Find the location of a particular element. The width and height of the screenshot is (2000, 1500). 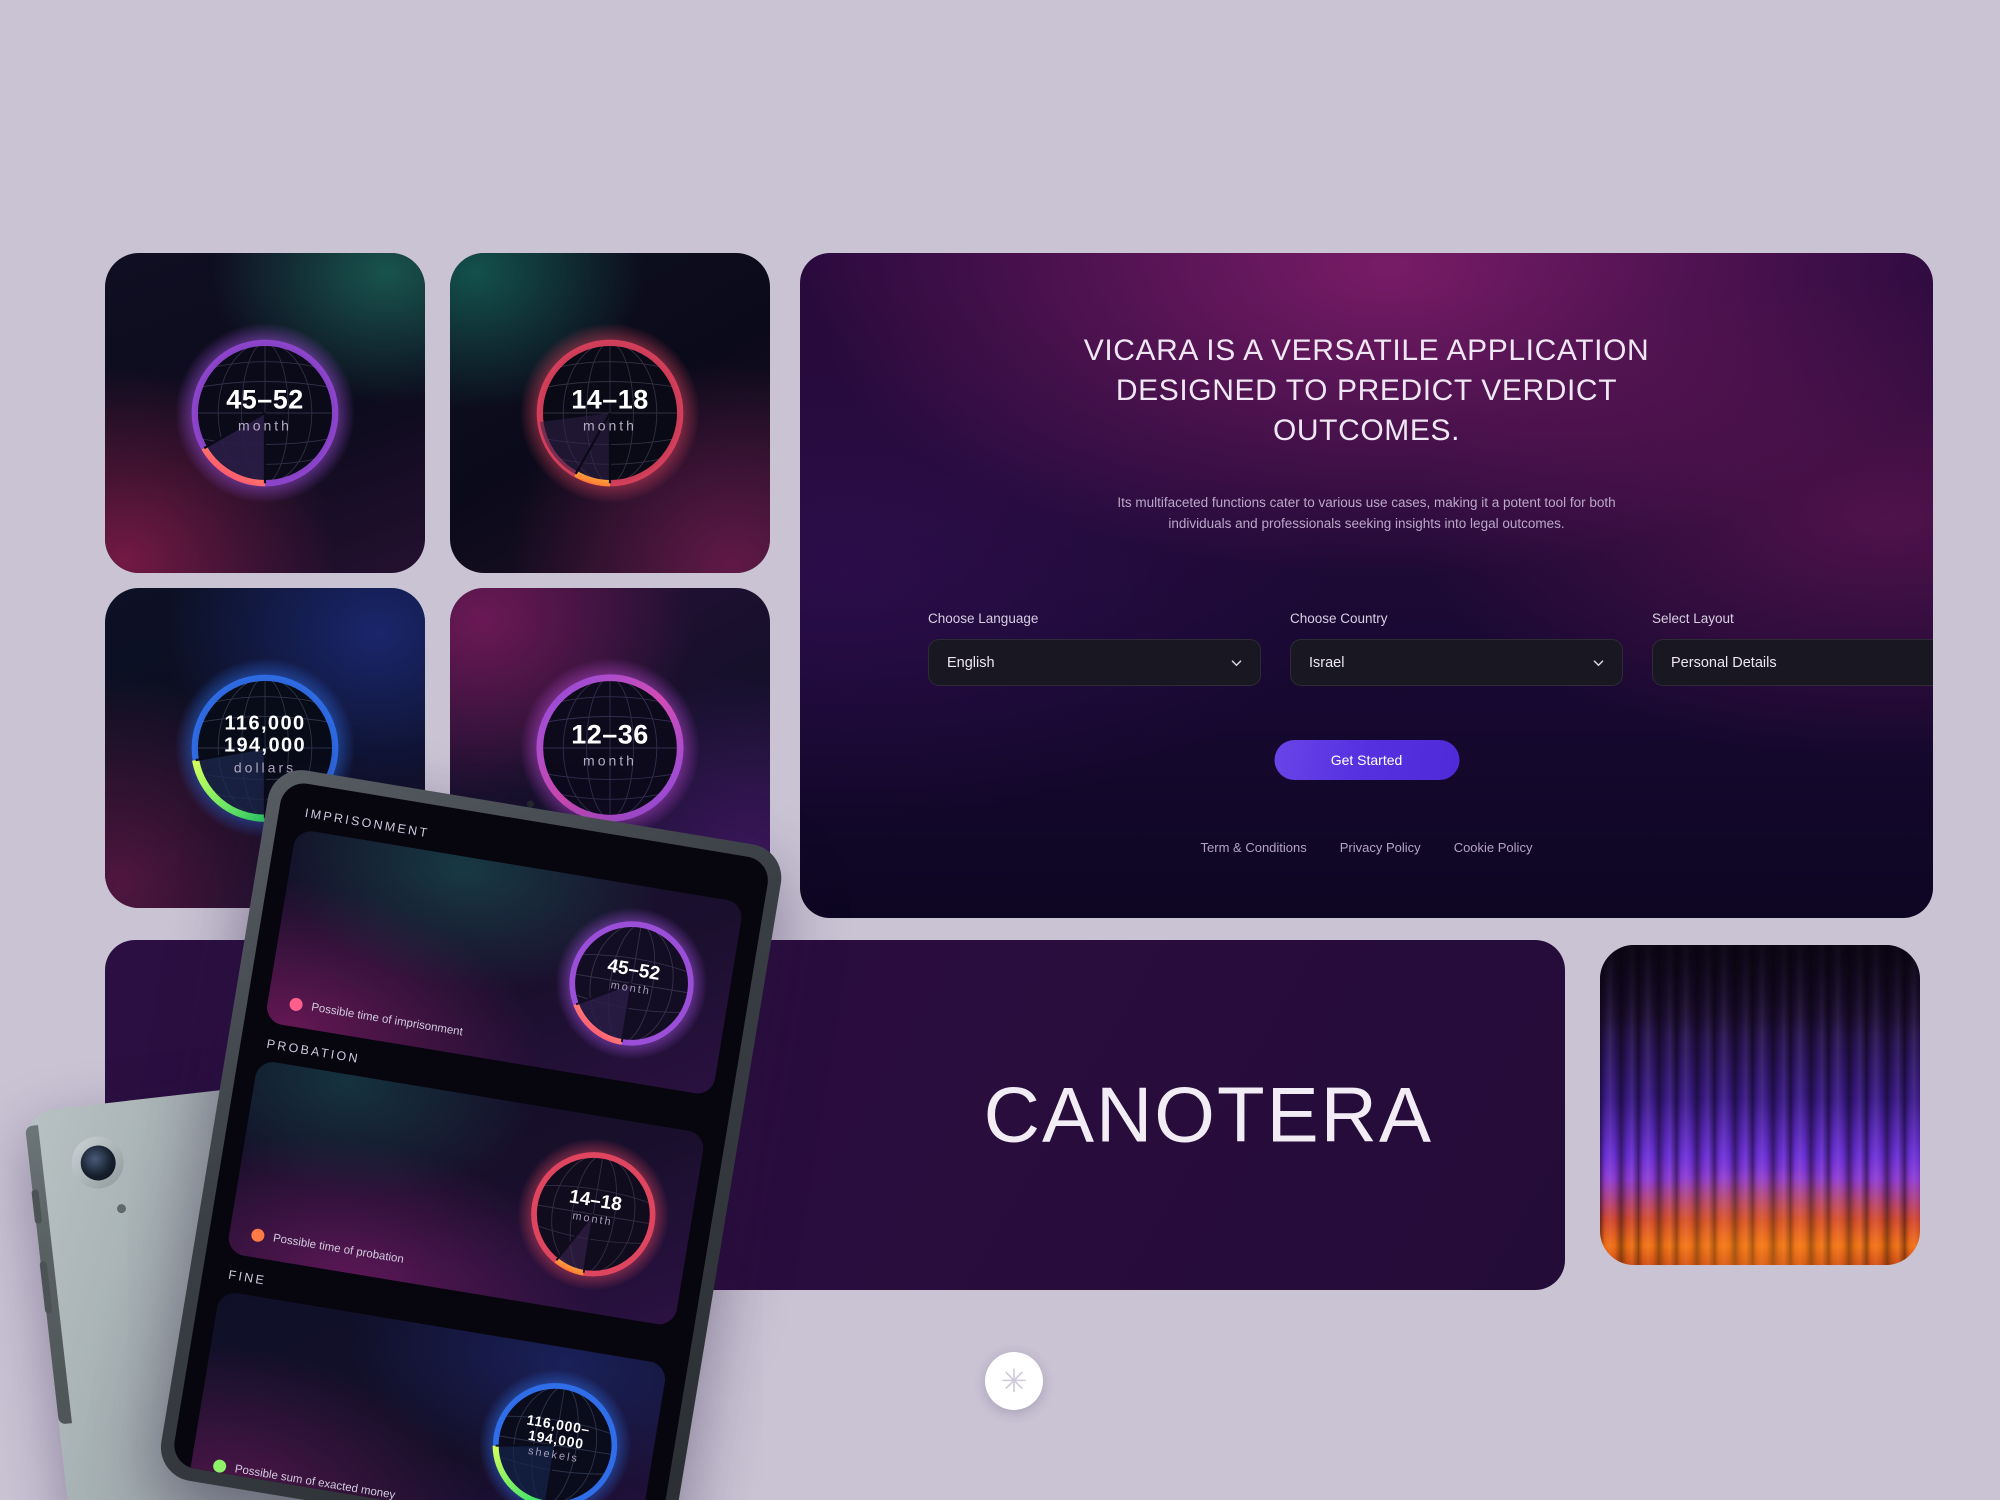

field-language: Choose Language English is located at coordinates (1094, 648).